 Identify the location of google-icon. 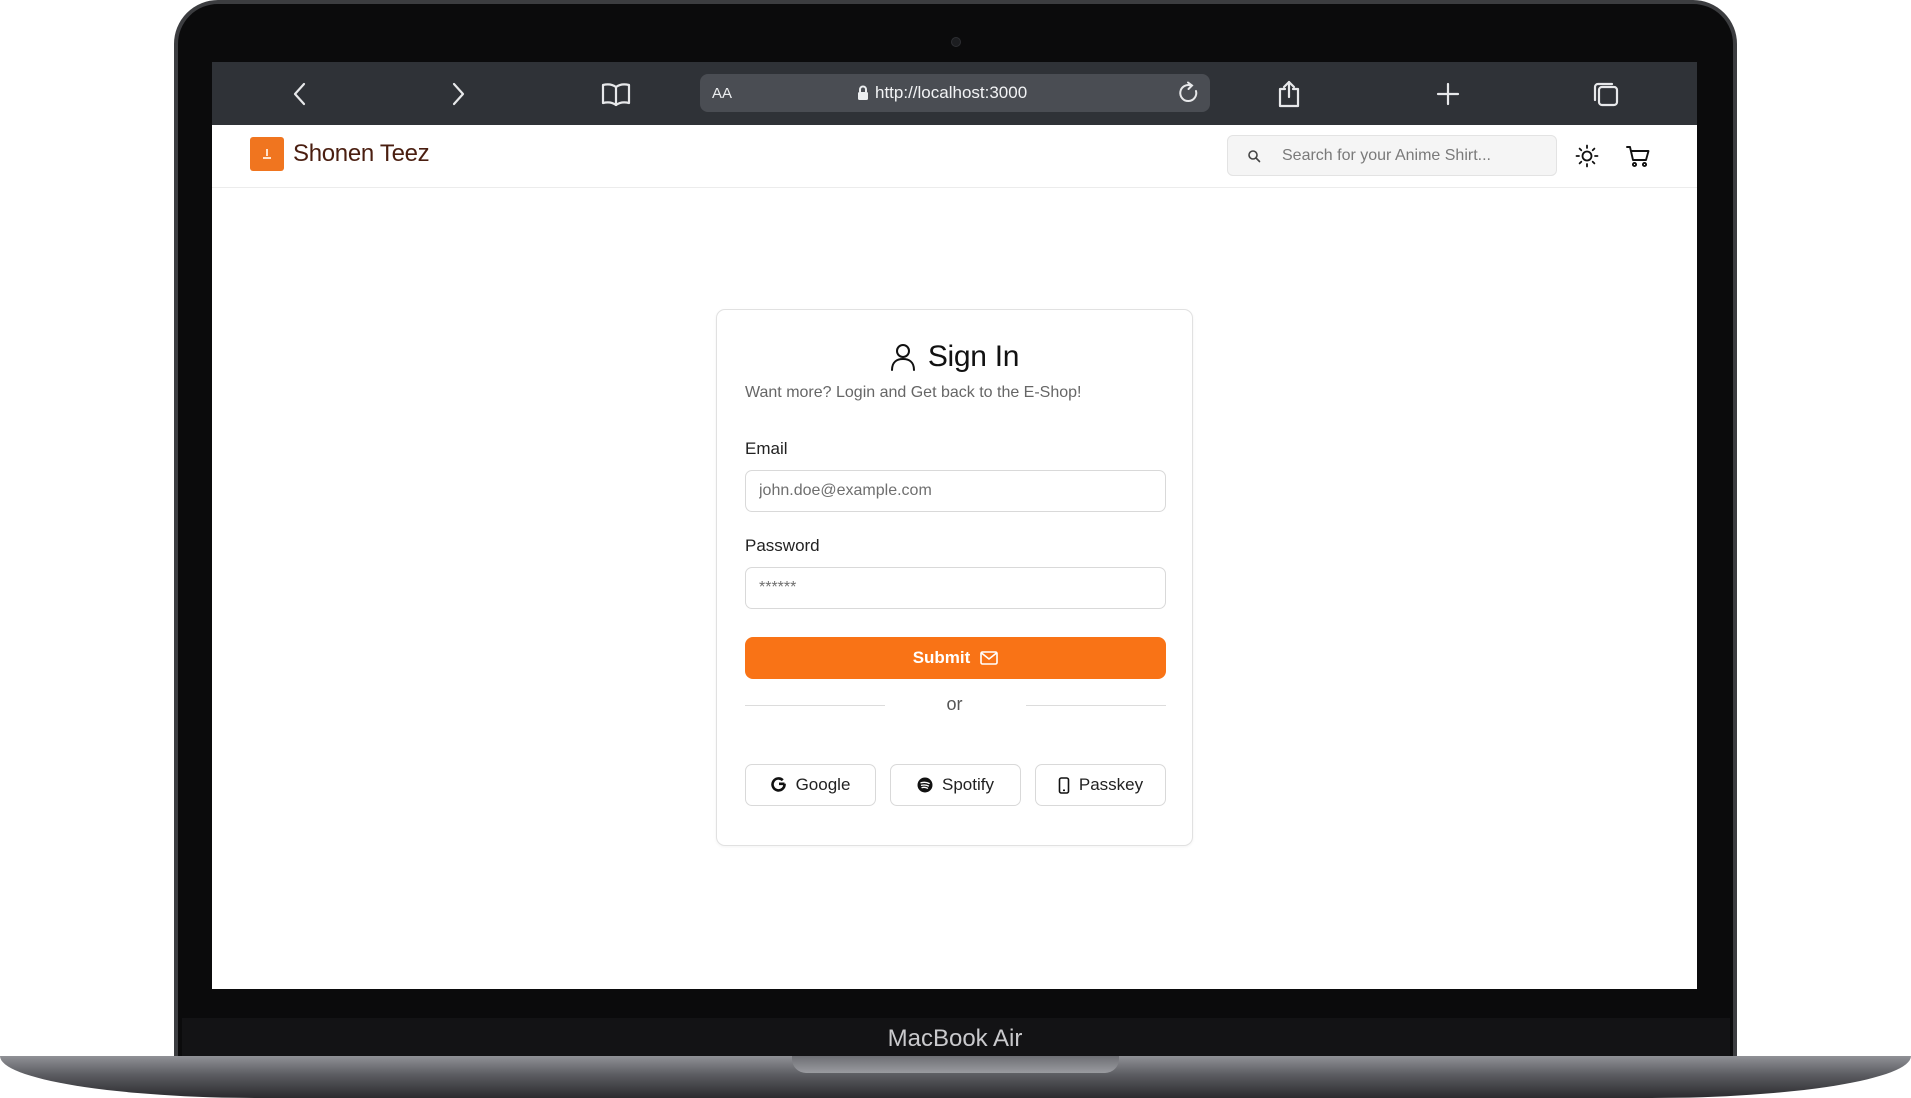
(778, 784).